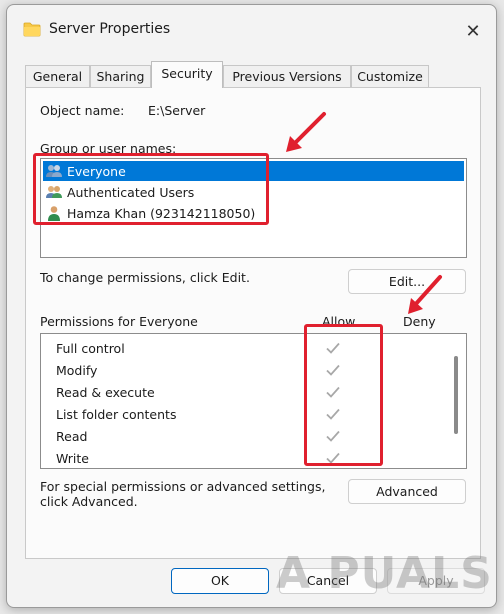 Image resolution: width=504 pixels, height=614 pixels. Describe the element at coordinates (72, 436) in the screenshot. I see `permission-name: Read` at that location.